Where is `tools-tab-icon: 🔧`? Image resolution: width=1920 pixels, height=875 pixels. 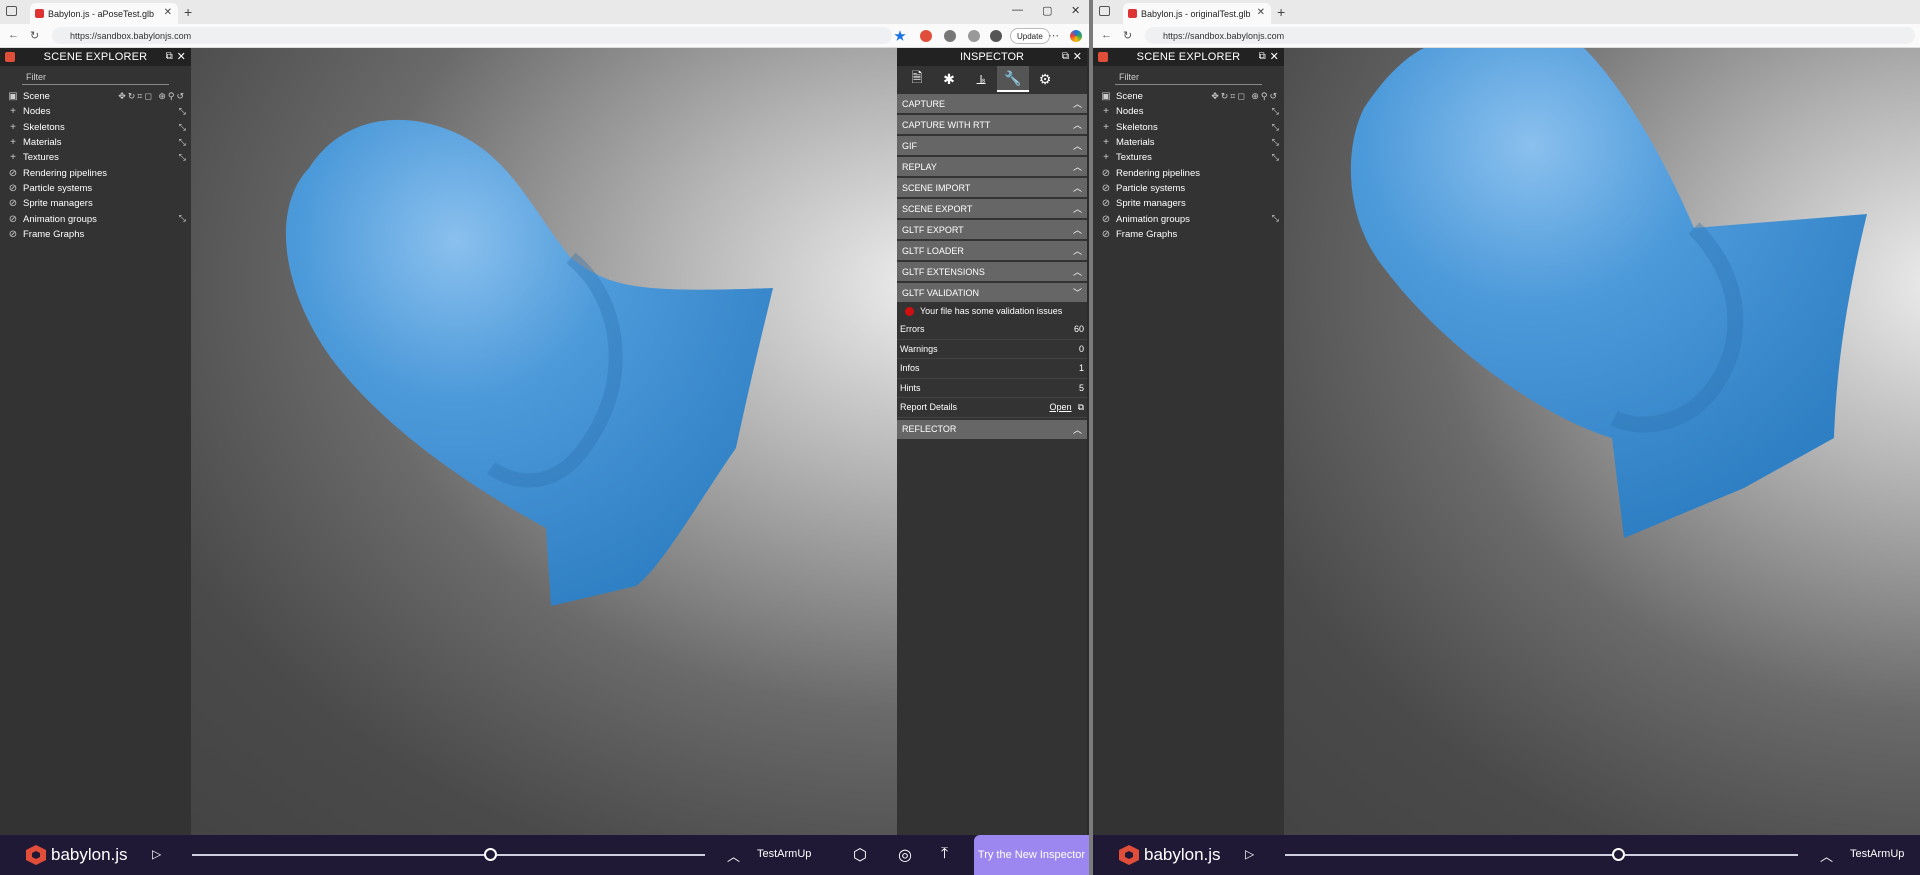
tools-tab-icon: 🔧 is located at coordinates (1013, 79).